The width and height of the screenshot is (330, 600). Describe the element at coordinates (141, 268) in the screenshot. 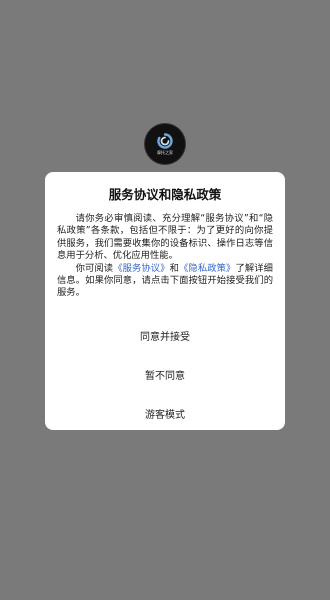

I see `service-agreement-link: 《服务协议》` at that location.